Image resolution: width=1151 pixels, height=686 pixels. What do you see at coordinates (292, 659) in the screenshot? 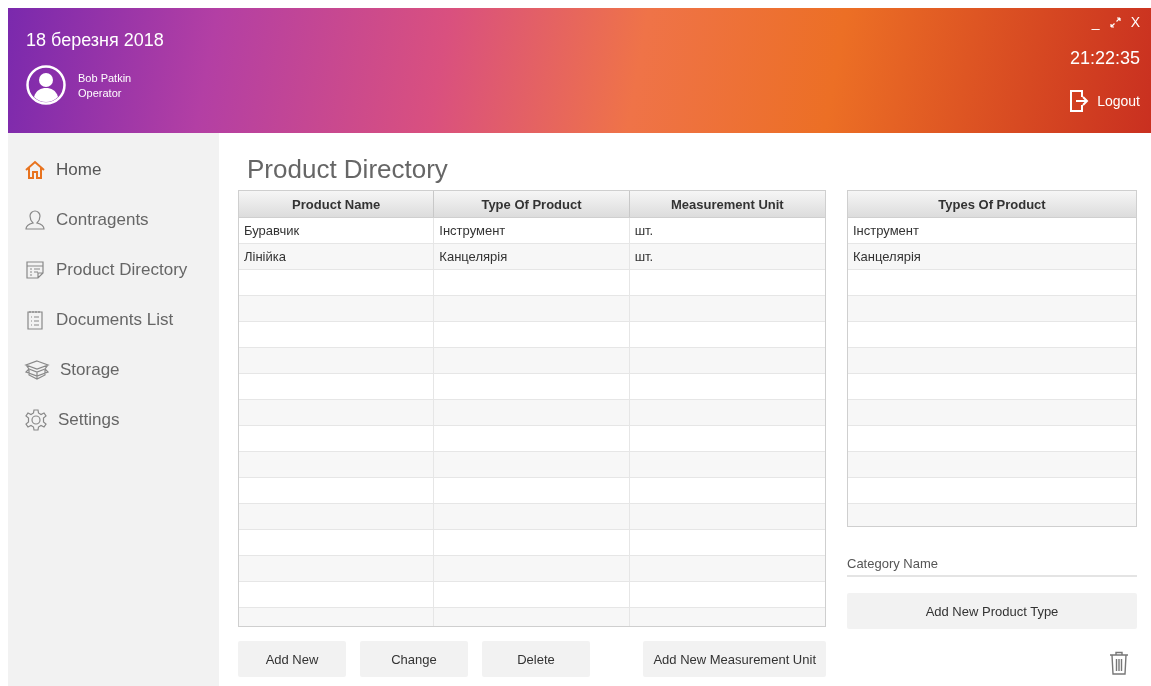
I see `action-button: Add New` at bounding box center [292, 659].